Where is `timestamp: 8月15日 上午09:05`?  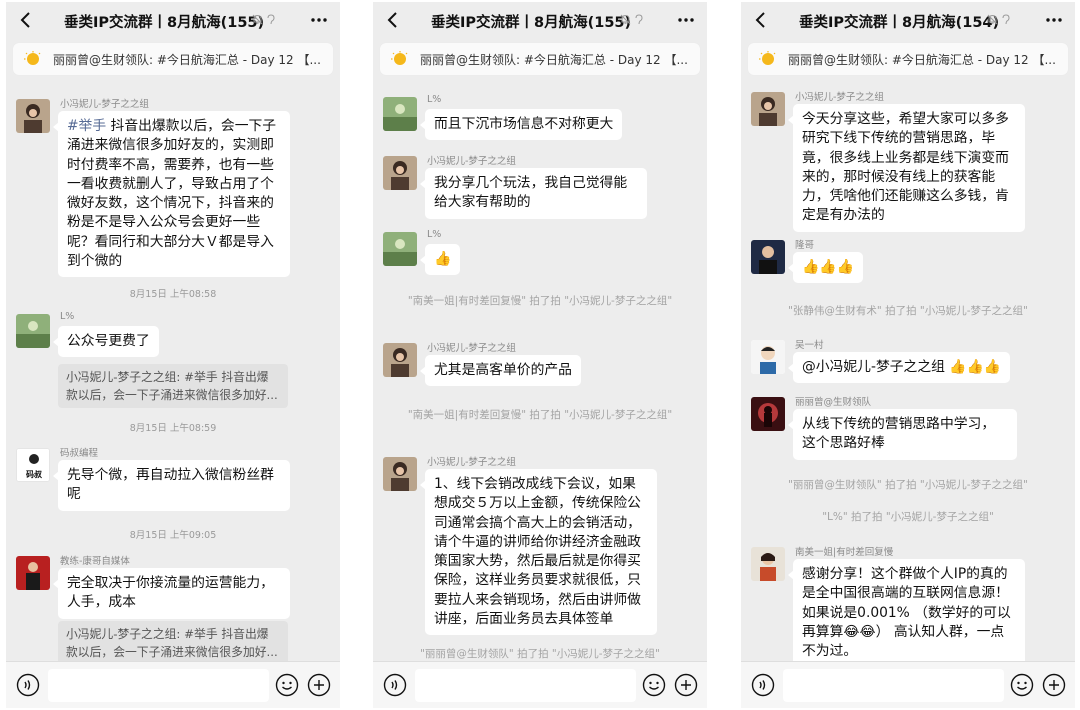 timestamp: 8月15日 上午09:05 is located at coordinates (173, 535).